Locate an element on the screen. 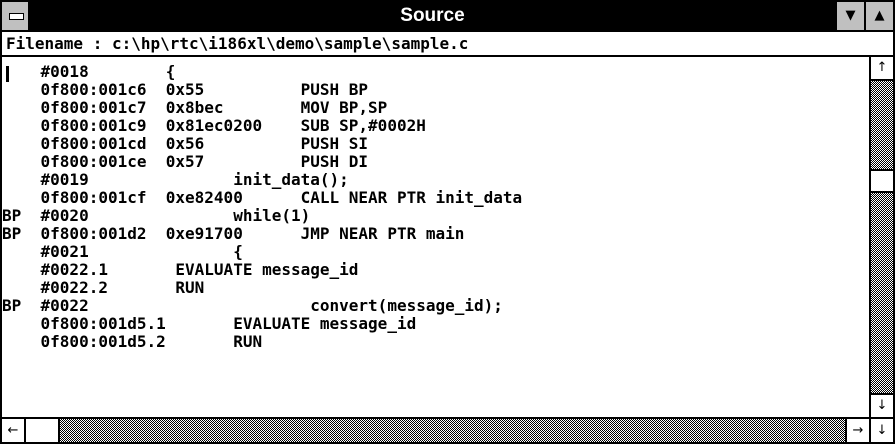 This screenshot has height=444, width=895. source-line: 0f800:001c7 0x8bec MOV BP,SP is located at coordinates (195, 107).